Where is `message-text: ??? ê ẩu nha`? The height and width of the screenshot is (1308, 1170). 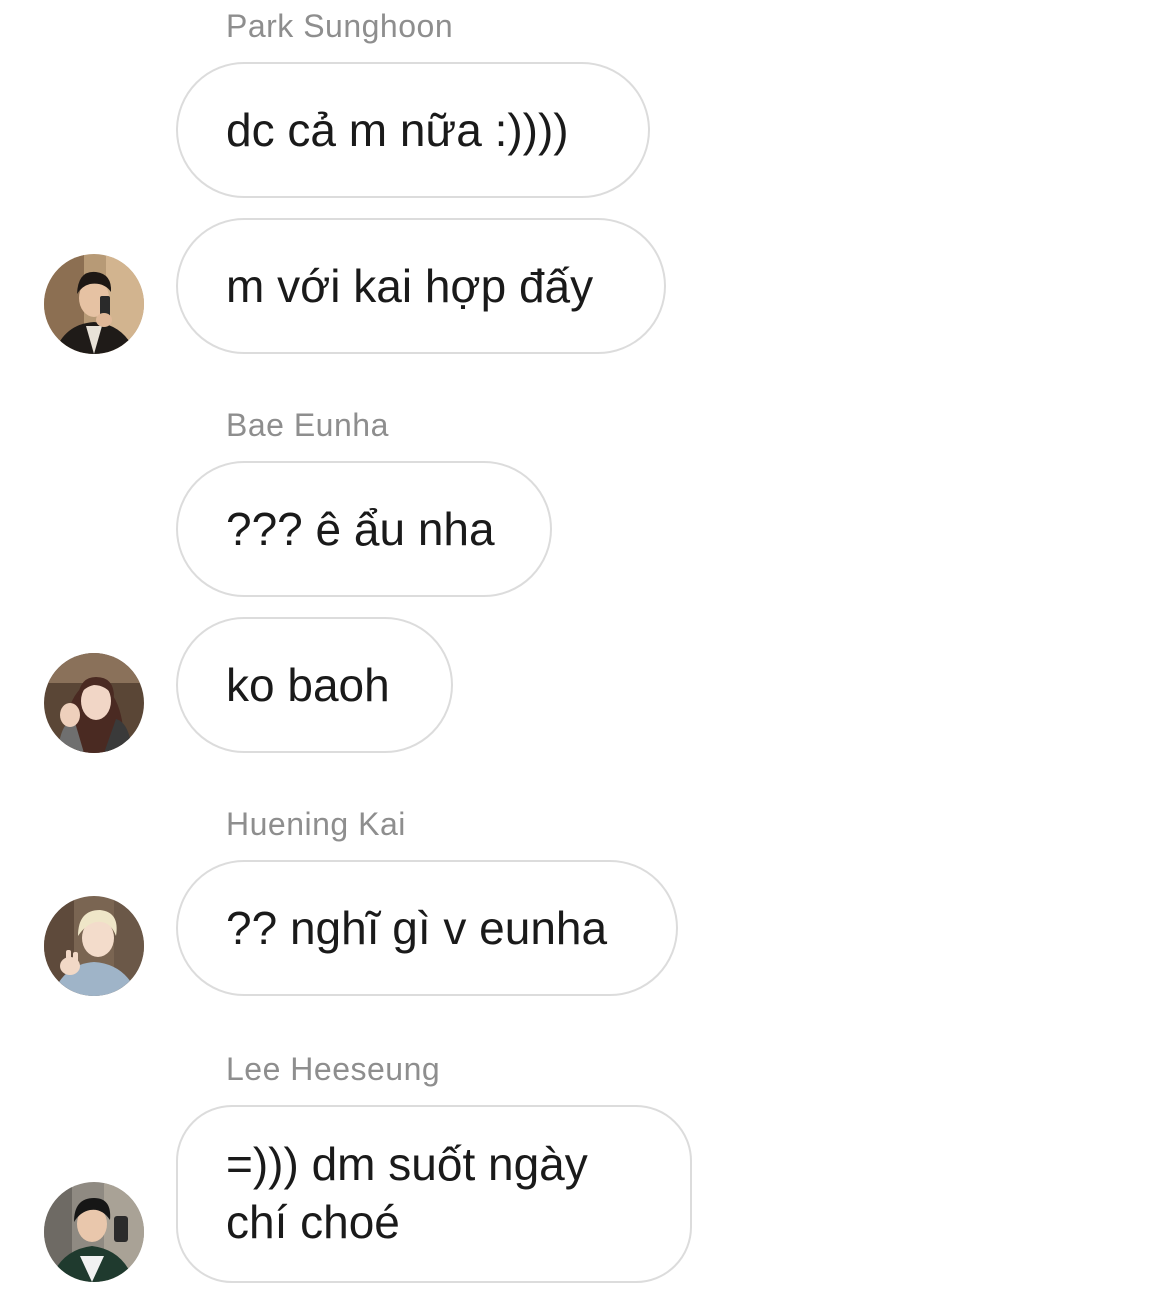
message-text: ??? ê ẩu nha is located at coordinates (360, 529).